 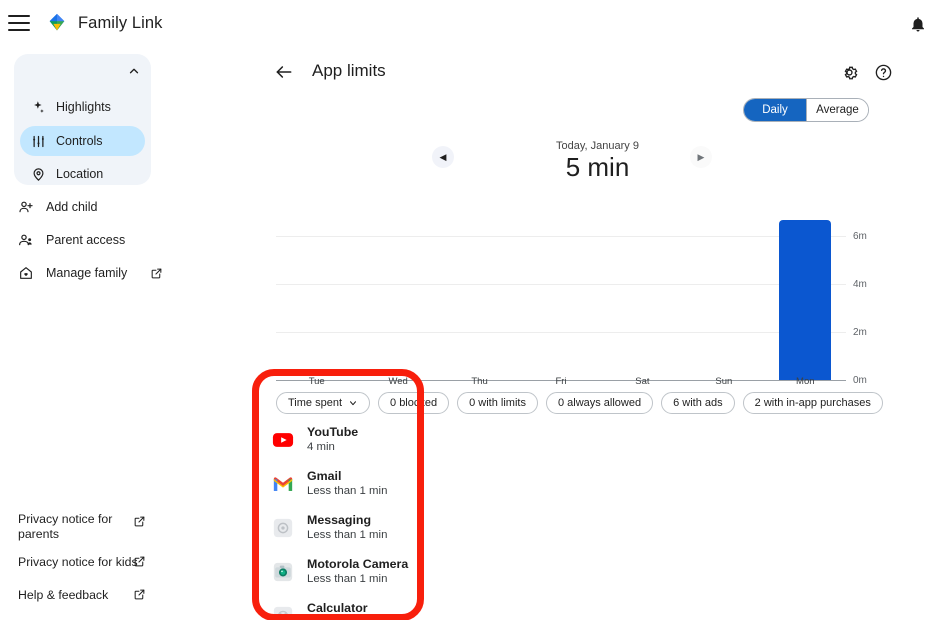 What do you see at coordinates (561, 381) in the screenshot?
I see `x-tick-label: Fri` at bounding box center [561, 381].